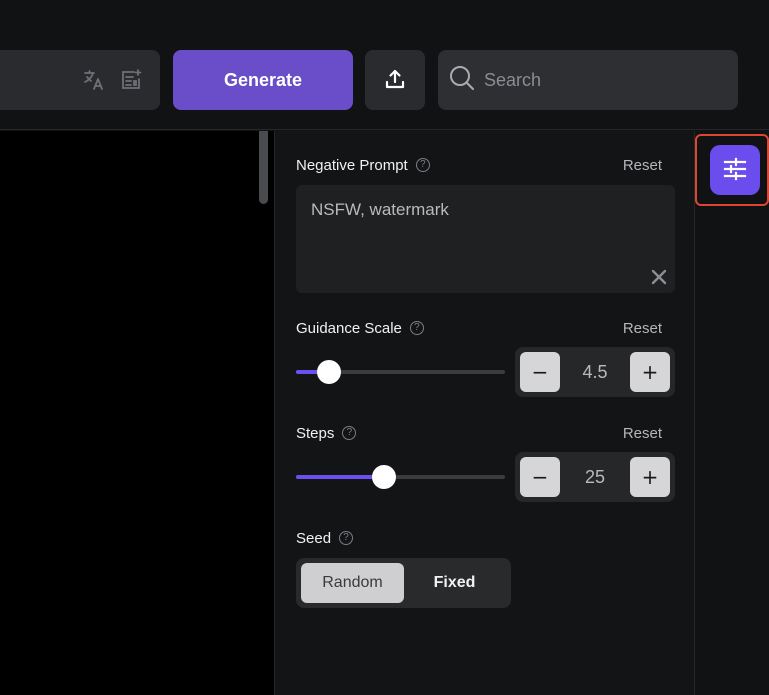 This screenshot has height=695, width=769. I want to click on seed-mode-toggle: Random Fixed, so click(403, 583).